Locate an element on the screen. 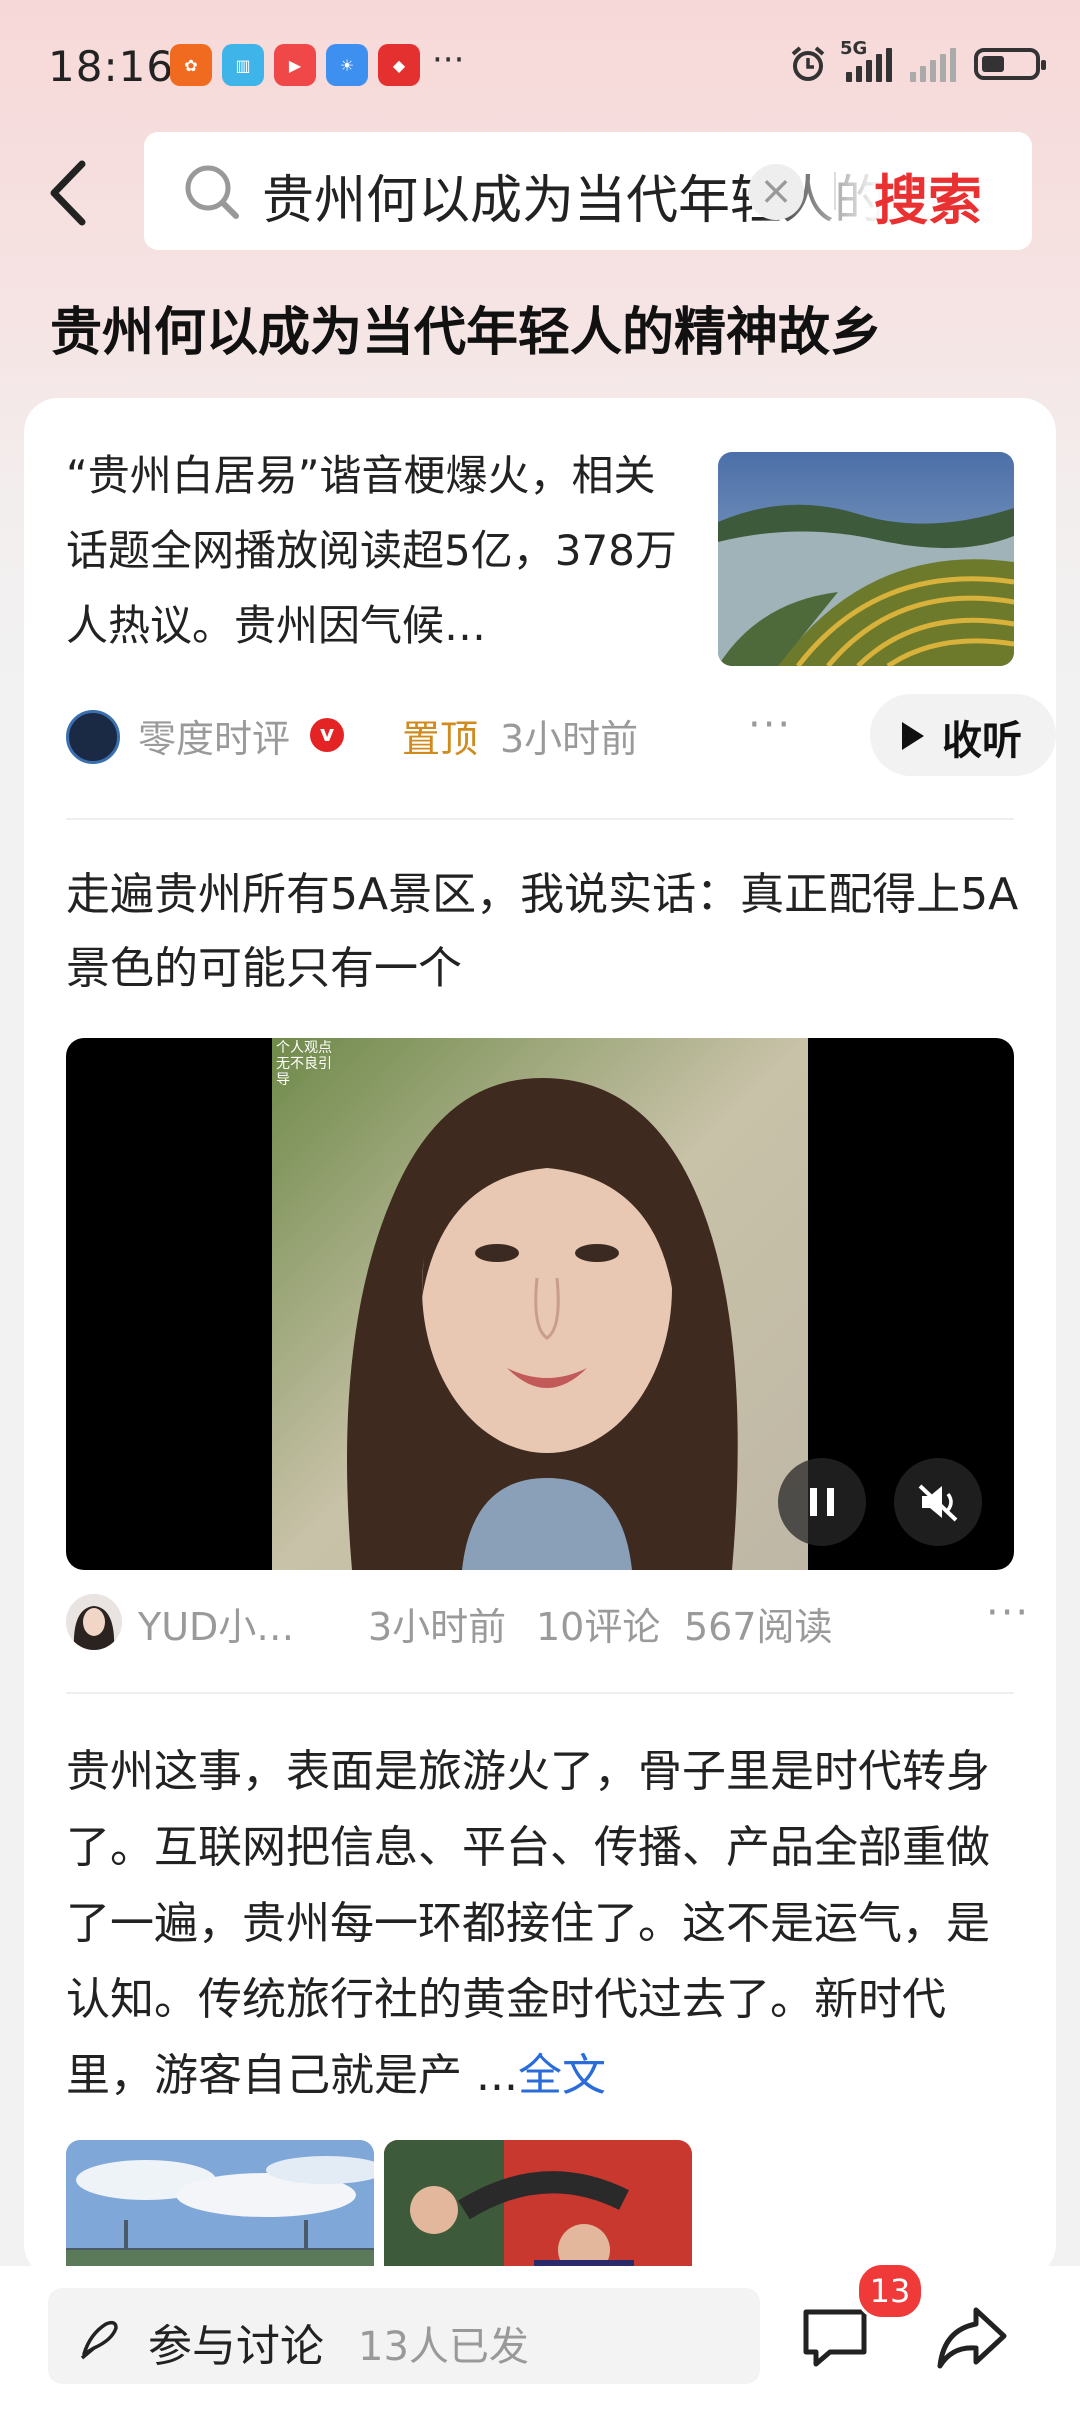  pause-icon is located at coordinates (822, 1502).